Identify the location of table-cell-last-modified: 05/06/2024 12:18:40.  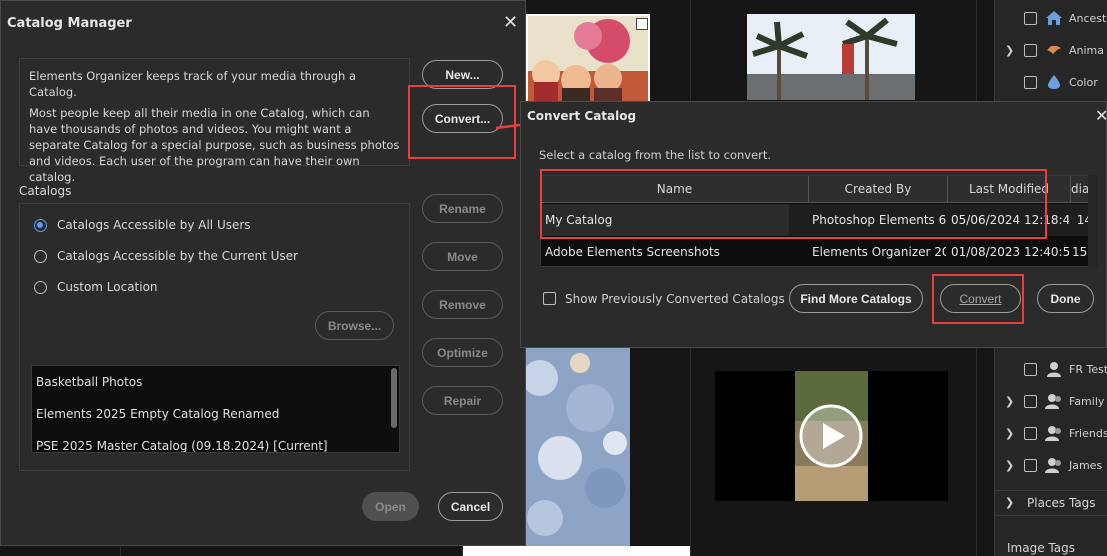
(1010, 220).